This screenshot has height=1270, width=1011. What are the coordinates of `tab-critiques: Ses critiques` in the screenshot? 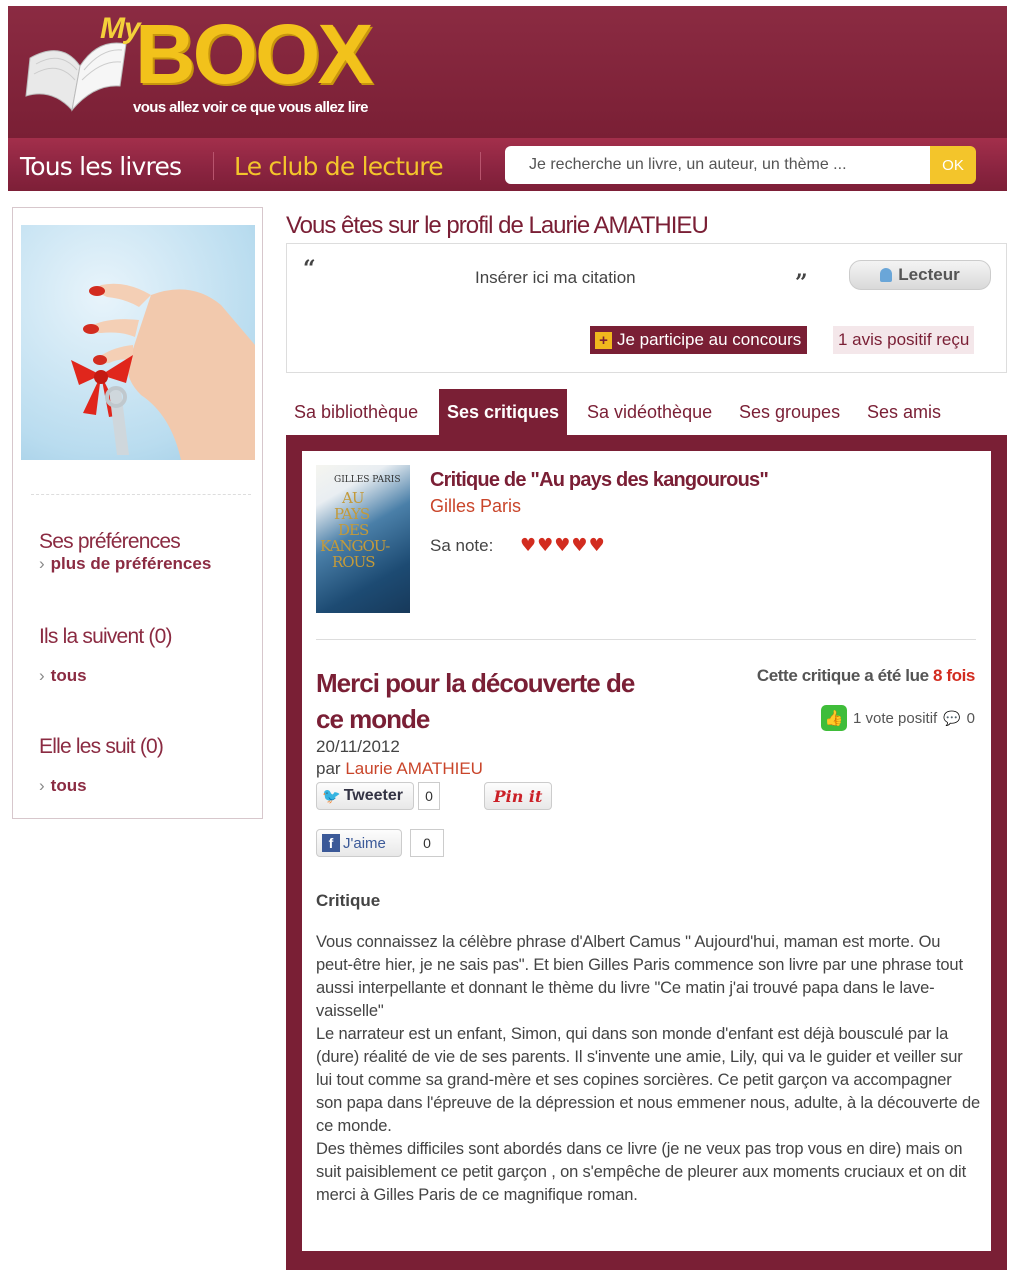 It's located at (503, 412).